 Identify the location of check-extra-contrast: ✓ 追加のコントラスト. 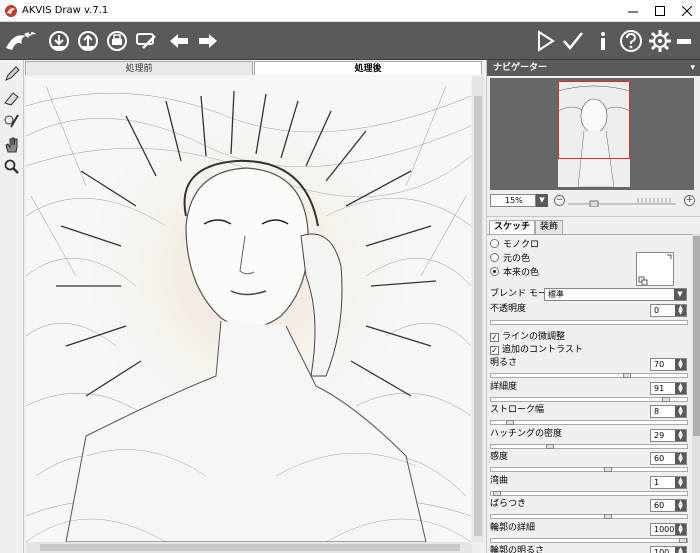
(536, 350).